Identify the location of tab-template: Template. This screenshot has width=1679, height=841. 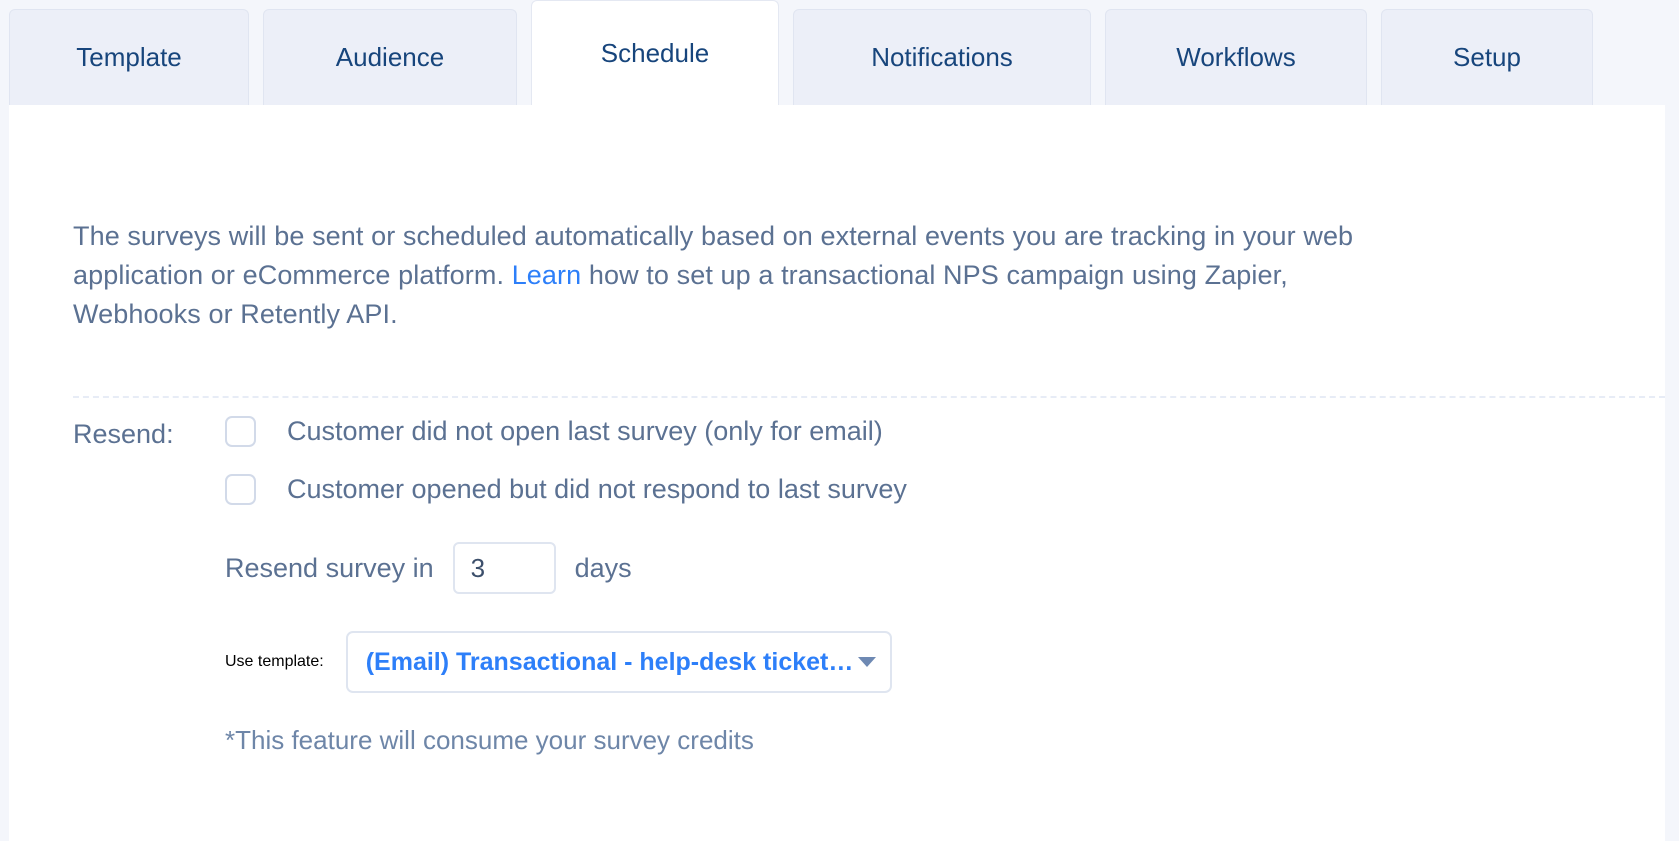
(129, 57).